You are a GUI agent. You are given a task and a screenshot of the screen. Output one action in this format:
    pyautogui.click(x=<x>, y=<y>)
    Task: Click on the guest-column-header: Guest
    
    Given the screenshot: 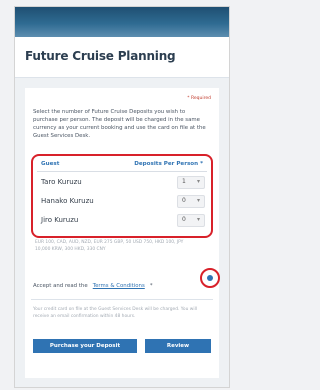 What is the action you would take?
    pyautogui.click(x=50, y=164)
    